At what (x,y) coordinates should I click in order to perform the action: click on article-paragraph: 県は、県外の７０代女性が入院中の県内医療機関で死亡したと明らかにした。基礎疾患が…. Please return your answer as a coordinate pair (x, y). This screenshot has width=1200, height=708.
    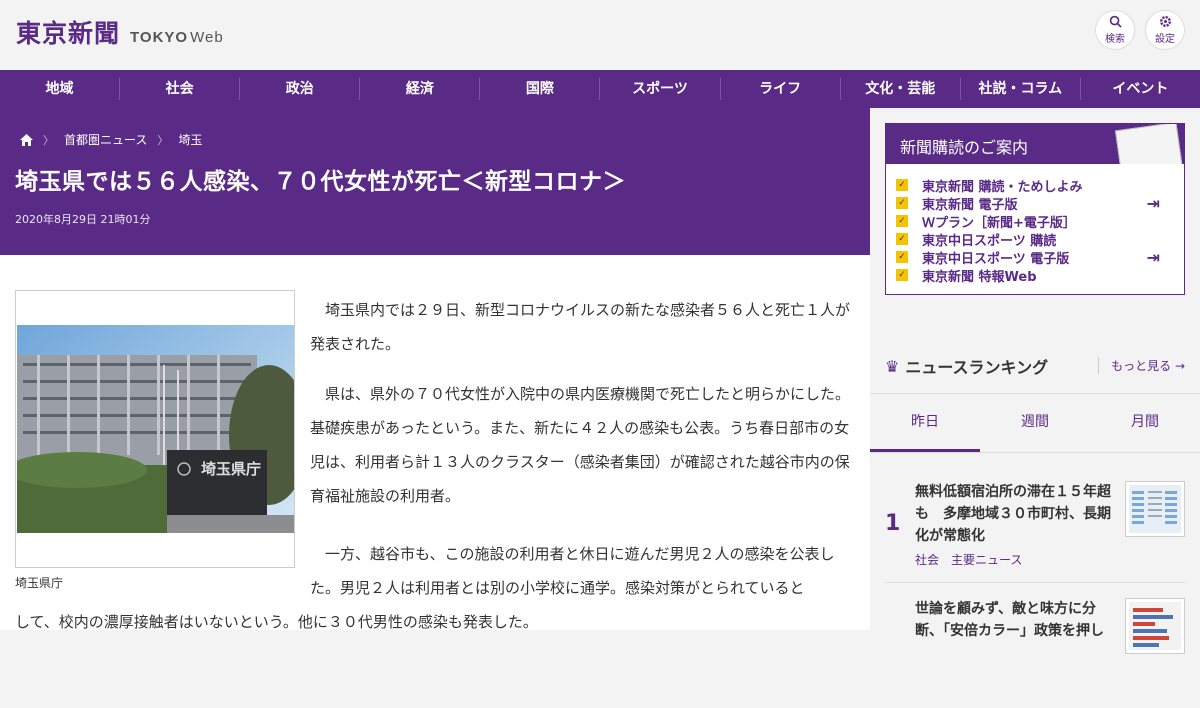
    Looking at the image, I should click on (580, 445).